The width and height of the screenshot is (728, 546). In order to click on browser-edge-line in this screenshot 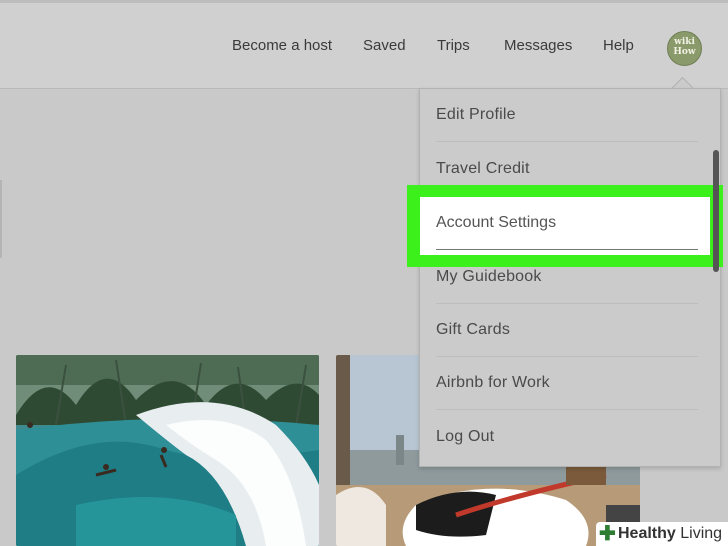, I will do `click(364, 1)`.